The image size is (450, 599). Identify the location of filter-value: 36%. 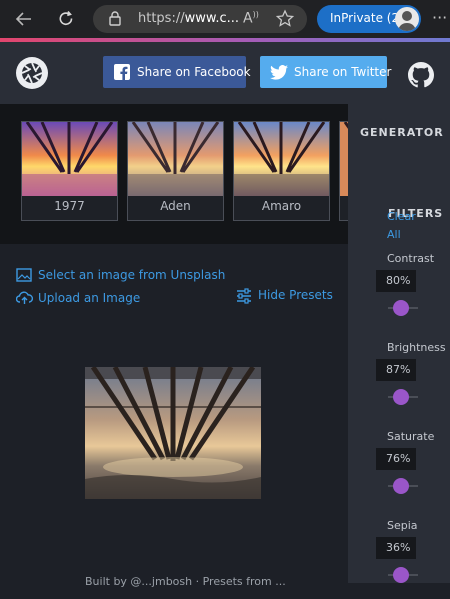
(396, 548).